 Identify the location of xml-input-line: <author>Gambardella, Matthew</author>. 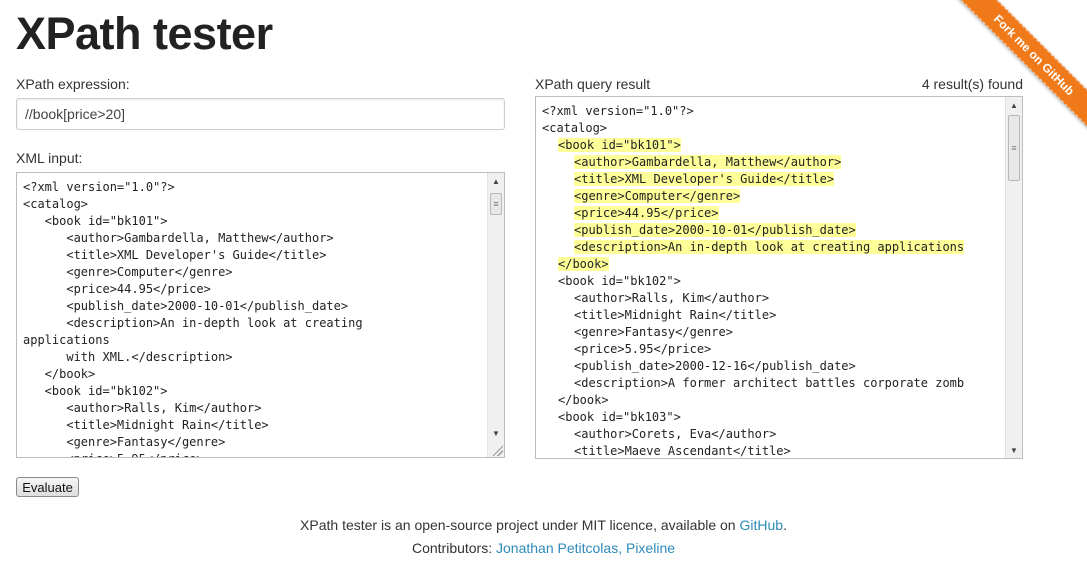
(178, 238).